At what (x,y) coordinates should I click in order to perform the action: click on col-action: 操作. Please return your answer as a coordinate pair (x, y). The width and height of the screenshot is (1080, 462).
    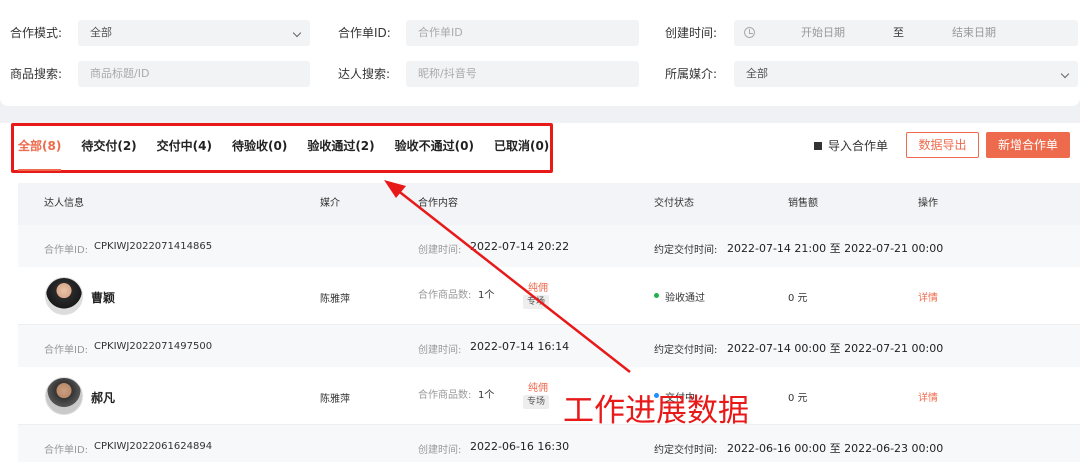
    Looking at the image, I should click on (928, 203).